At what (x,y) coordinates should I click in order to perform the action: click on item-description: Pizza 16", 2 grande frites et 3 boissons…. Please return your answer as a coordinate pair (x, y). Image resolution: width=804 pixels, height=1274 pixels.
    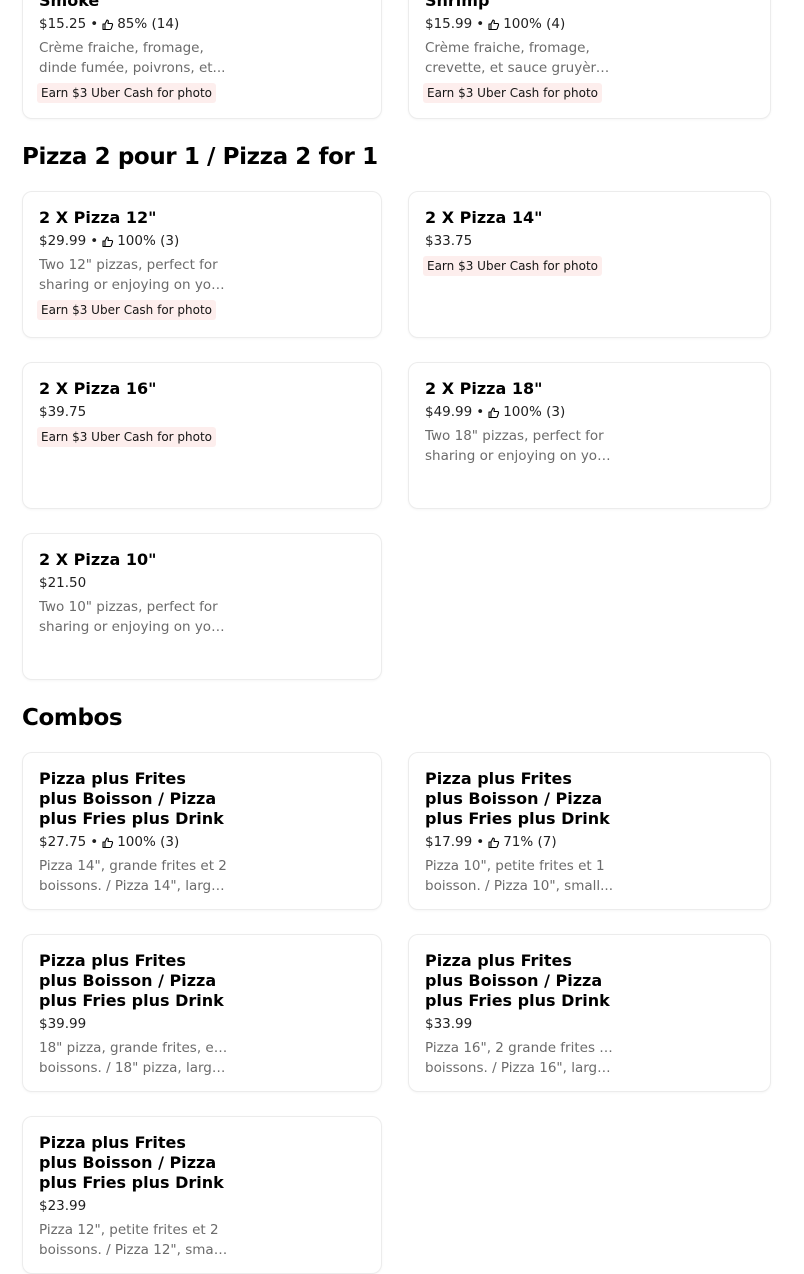
    Looking at the image, I should click on (520, 1058).